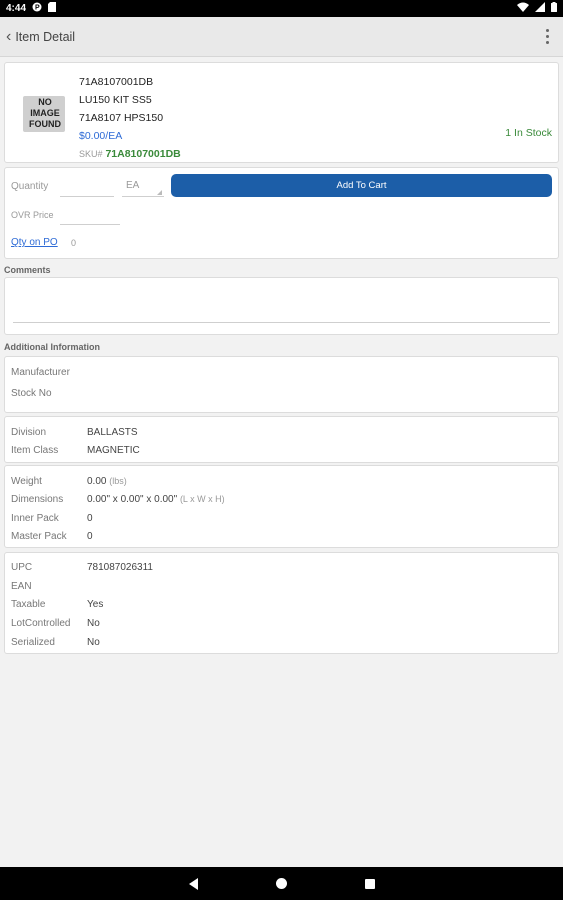 The height and width of the screenshot is (900, 563). I want to click on signal-icon, so click(540, 8).